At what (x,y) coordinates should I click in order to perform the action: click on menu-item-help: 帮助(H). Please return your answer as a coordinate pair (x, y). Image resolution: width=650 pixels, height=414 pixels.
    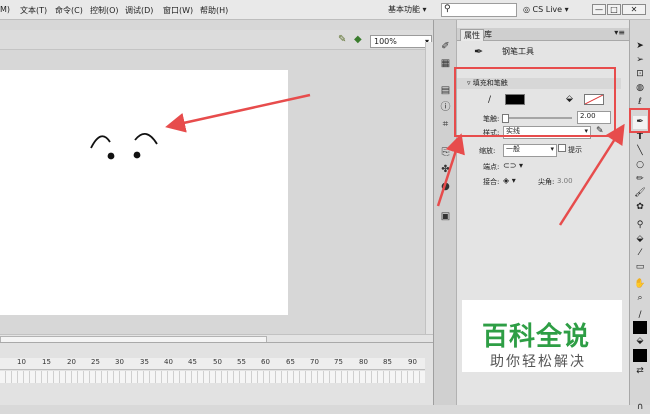
    Looking at the image, I should click on (214, 10).